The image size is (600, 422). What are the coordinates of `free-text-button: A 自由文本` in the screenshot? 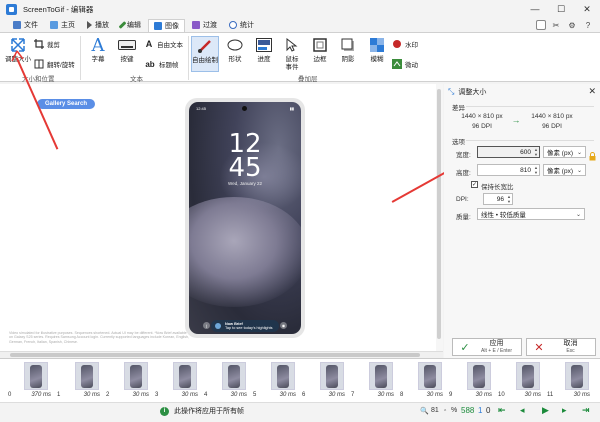 It's located at (163, 44).